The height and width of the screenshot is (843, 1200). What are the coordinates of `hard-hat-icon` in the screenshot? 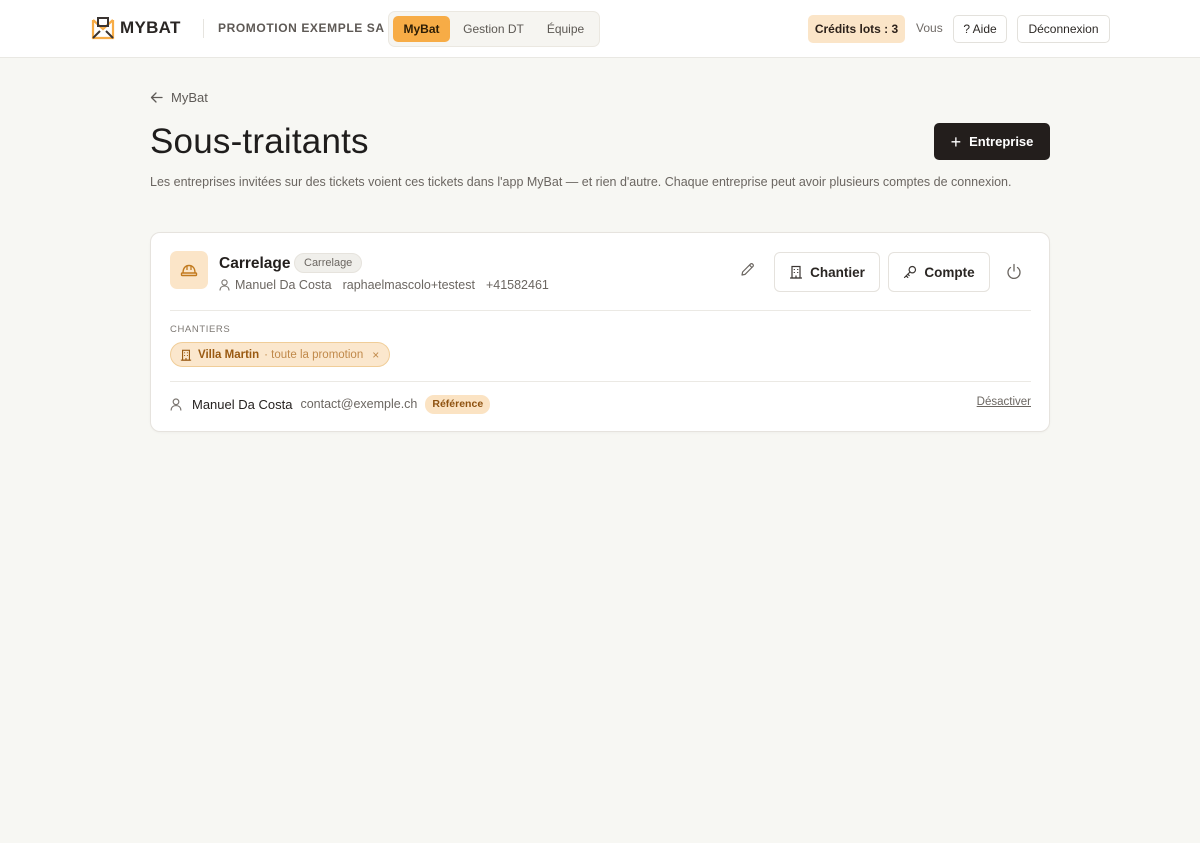 It's located at (189, 270).